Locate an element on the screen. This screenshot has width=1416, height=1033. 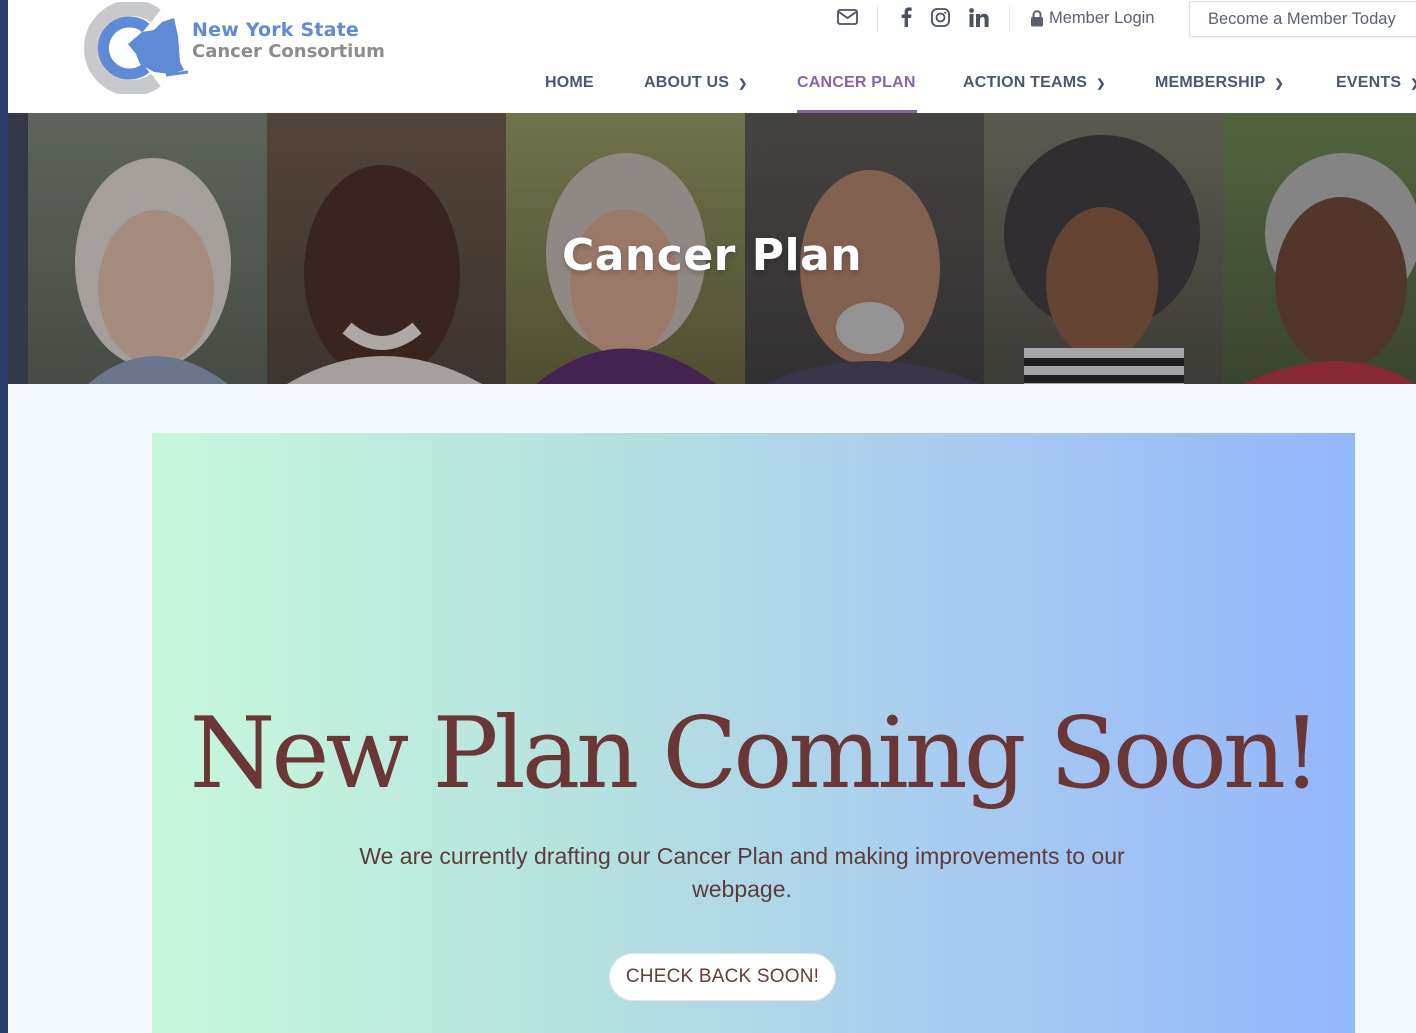
member-login-link: Member Login is located at coordinates (1092, 18).